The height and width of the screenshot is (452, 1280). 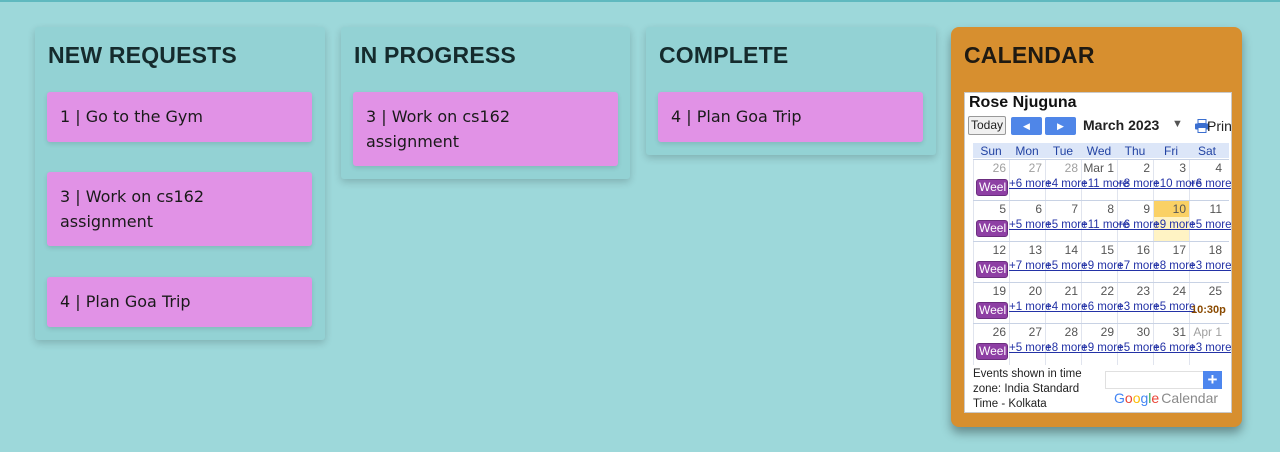 What do you see at coordinates (1207, 332) in the screenshot?
I see `day-number: Apr 1` at bounding box center [1207, 332].